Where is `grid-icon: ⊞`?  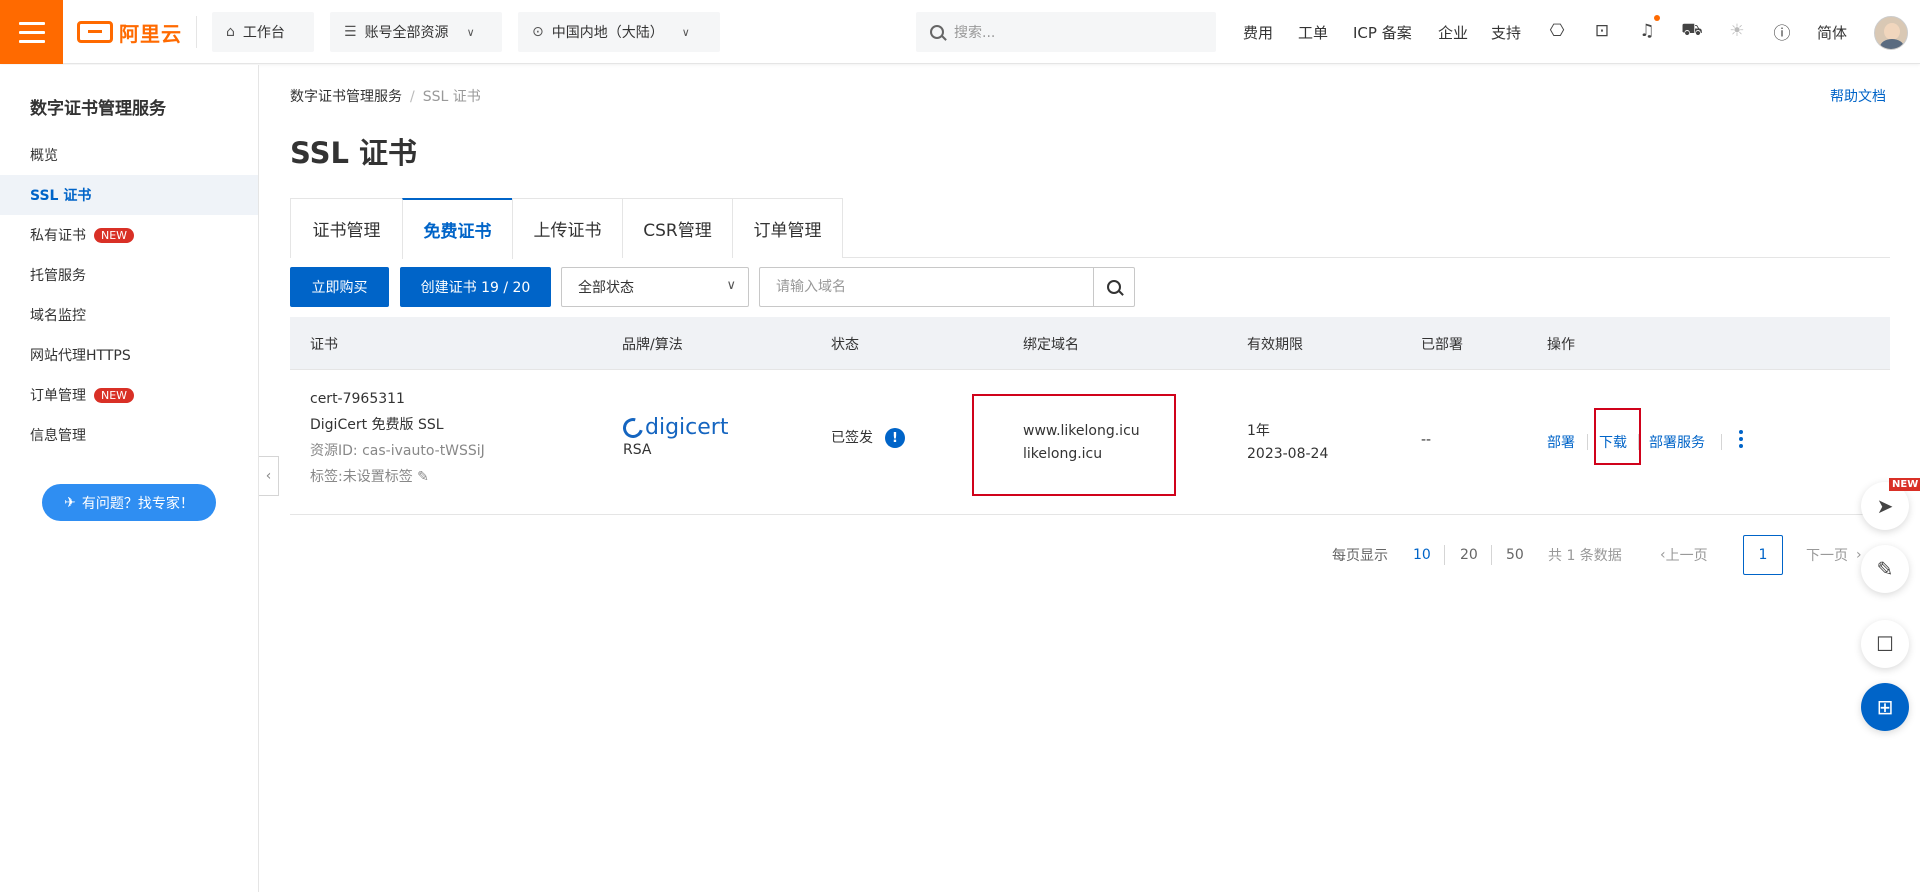 grid-icon: ⊞ is located at coordinates (1885, 707).